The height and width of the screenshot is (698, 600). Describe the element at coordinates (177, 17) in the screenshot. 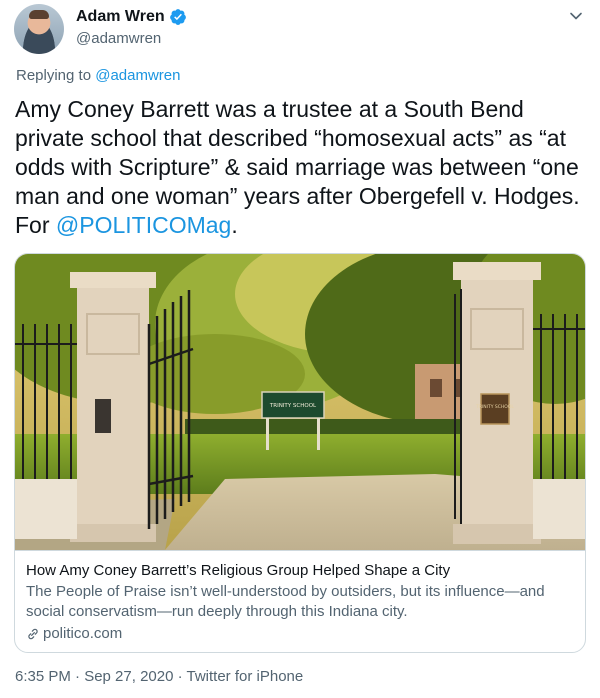

I see `verified-badge-icon` at that location.